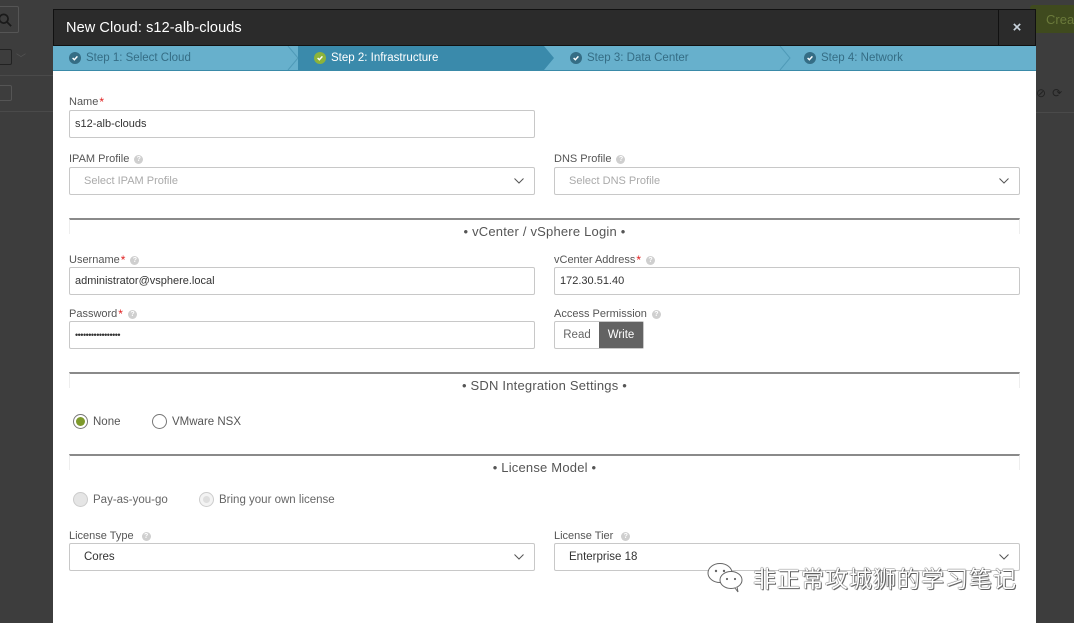 This screenshot has width=1074, height=623. Describe the element at coordinates (583, 159) in the screenshot. I see `dns-profile-label-text: DNS Profile` at that location.